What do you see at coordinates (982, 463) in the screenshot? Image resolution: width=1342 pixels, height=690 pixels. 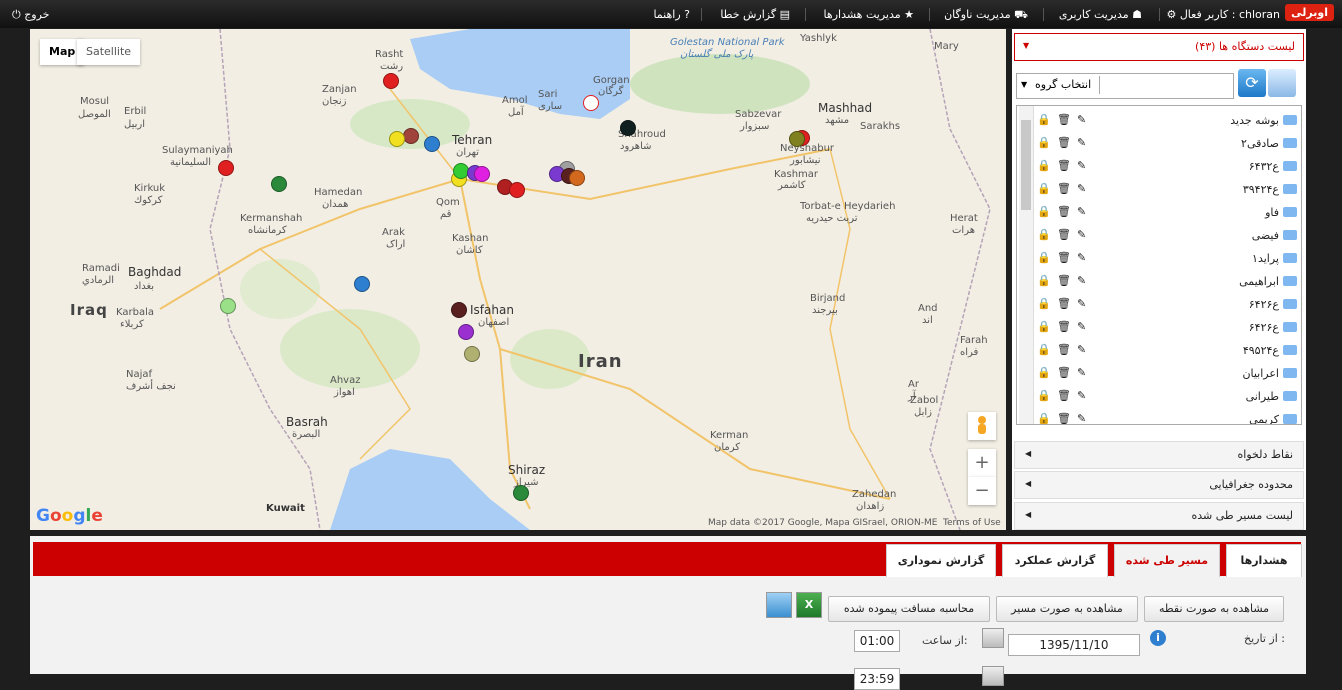 I see `zoom-in-button: +` at bounding box center [982, 463].